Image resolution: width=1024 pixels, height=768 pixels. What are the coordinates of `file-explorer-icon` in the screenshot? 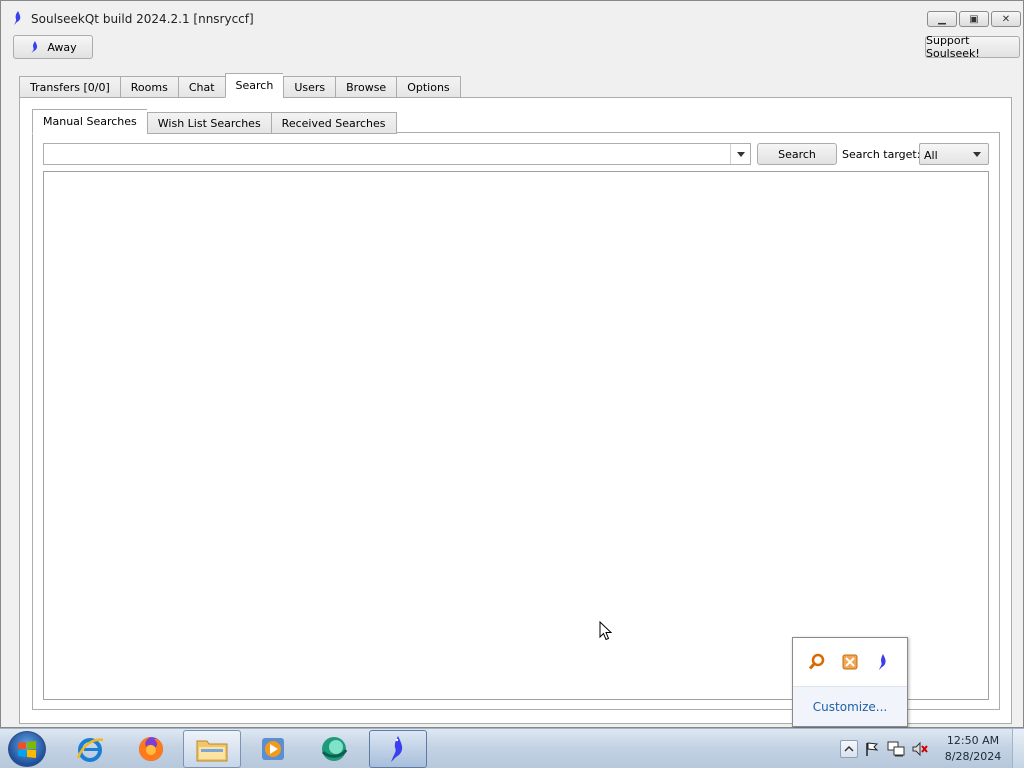 It's located at (212, 749).